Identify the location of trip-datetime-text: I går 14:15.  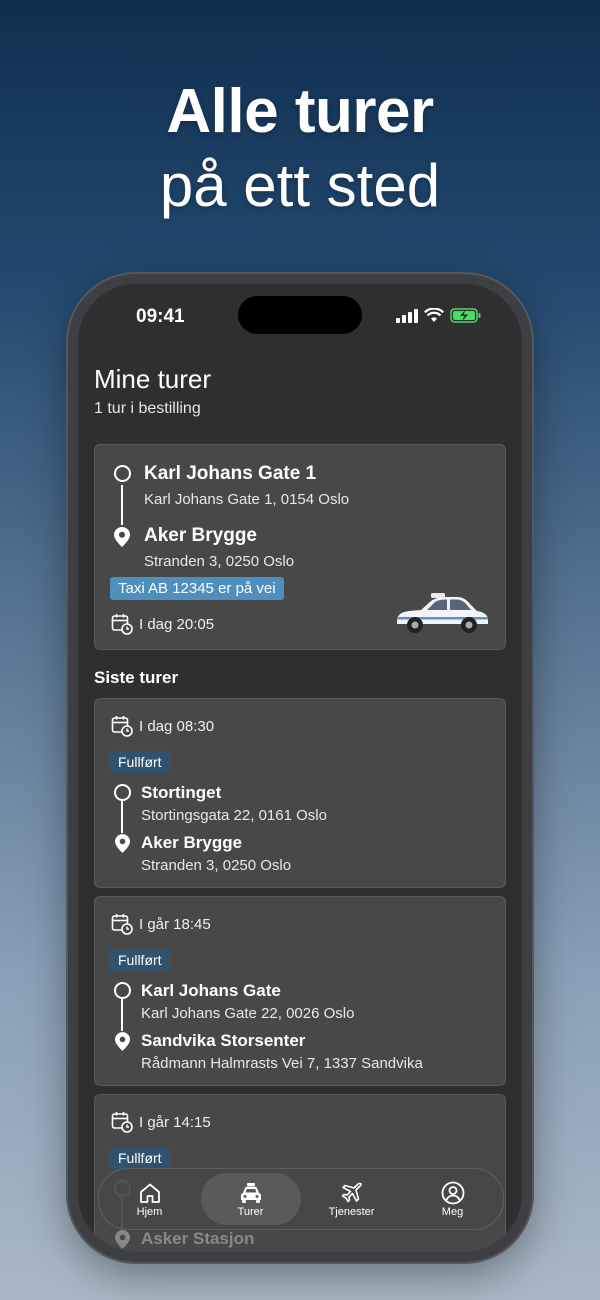
(175, 1122).